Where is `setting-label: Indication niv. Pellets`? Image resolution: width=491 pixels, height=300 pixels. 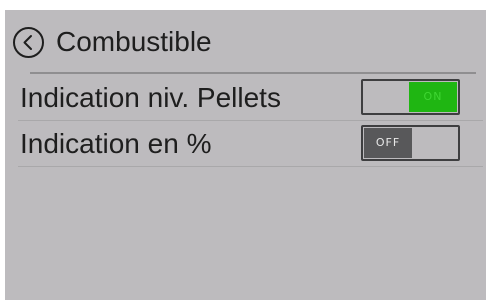 setting-label: Indication niv. Pellets is located at coordinates (150, 97).